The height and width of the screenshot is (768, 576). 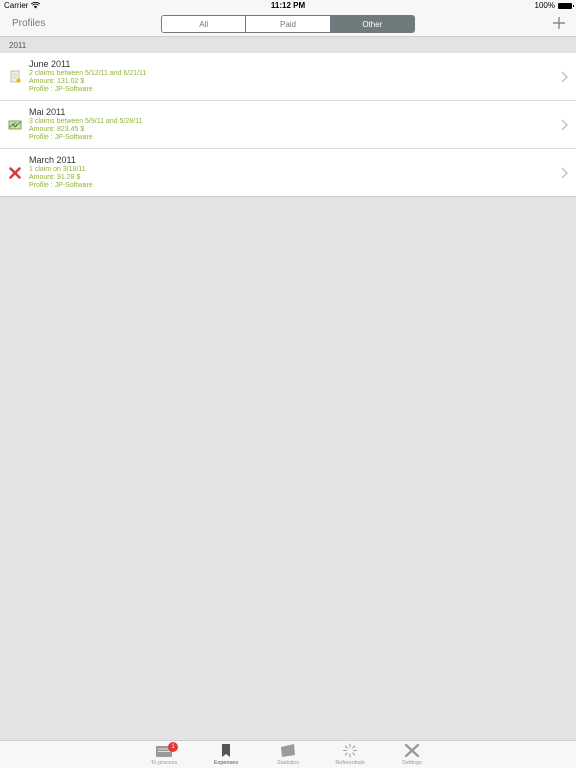 What do you see at coordinates (412, 750) in the screenshot?
I see `tools-icon` at bounding box center [412, 750].